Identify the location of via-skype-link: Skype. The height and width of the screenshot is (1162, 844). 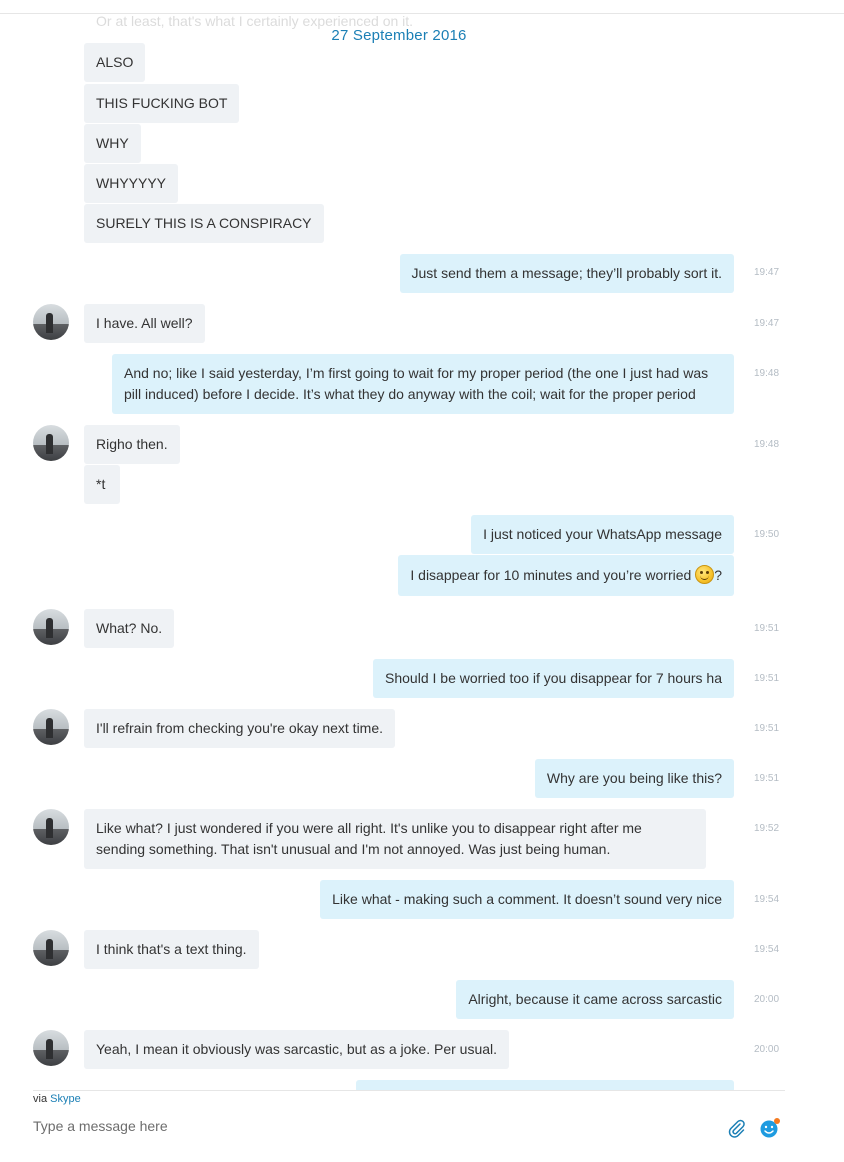
(65, 1099).